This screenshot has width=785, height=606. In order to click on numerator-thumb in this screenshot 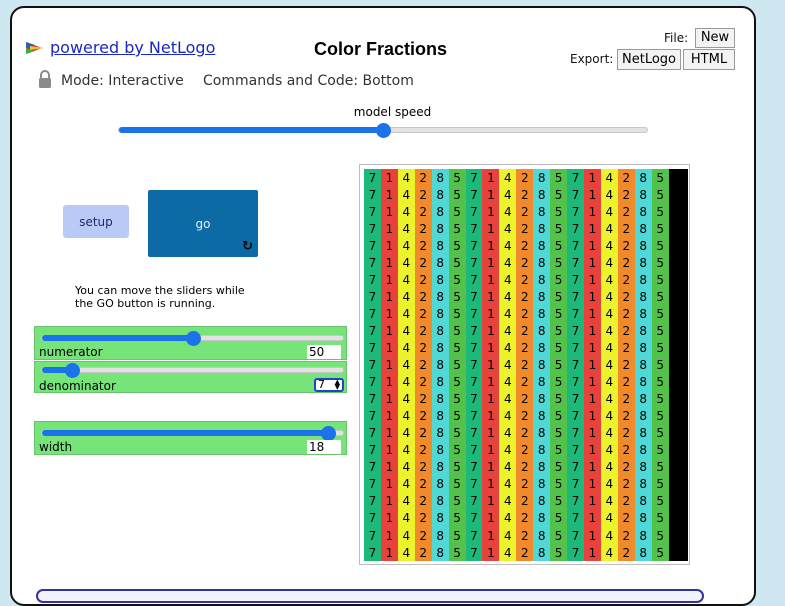, I will do `click(193, 338)`.